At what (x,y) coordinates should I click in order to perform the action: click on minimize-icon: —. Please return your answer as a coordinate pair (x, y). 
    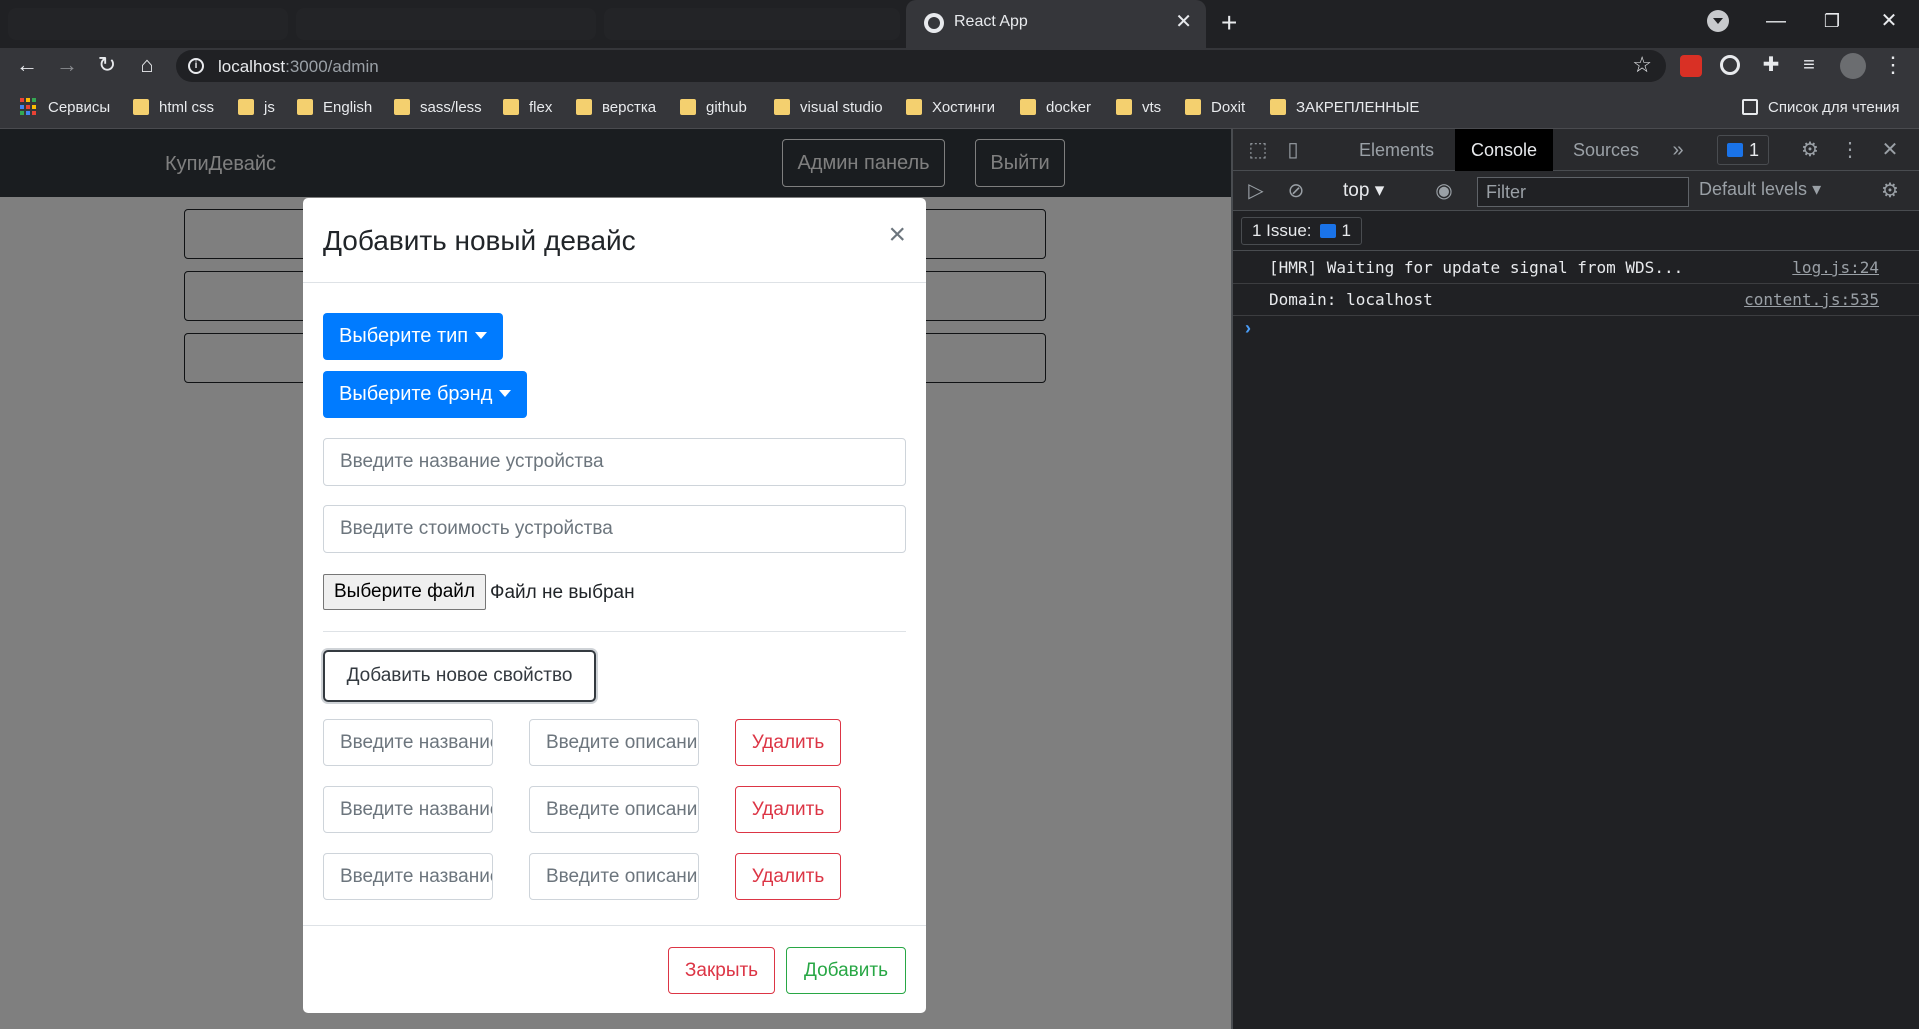
    Looking at the image, I should click on (1776, 21).